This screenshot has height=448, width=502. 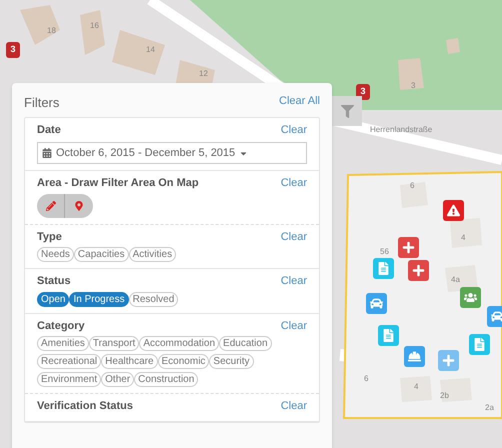 I want to click on filter-toggle-button, so click(x=347, y=111).